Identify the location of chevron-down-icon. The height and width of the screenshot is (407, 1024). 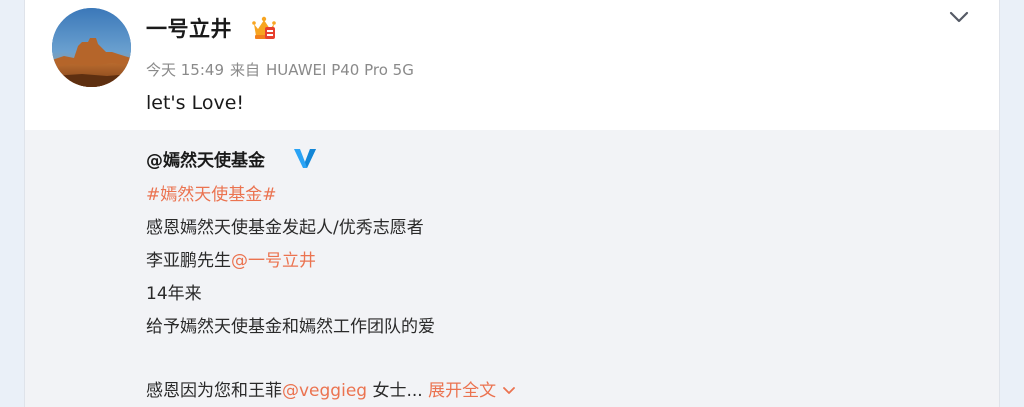
(959, 17).